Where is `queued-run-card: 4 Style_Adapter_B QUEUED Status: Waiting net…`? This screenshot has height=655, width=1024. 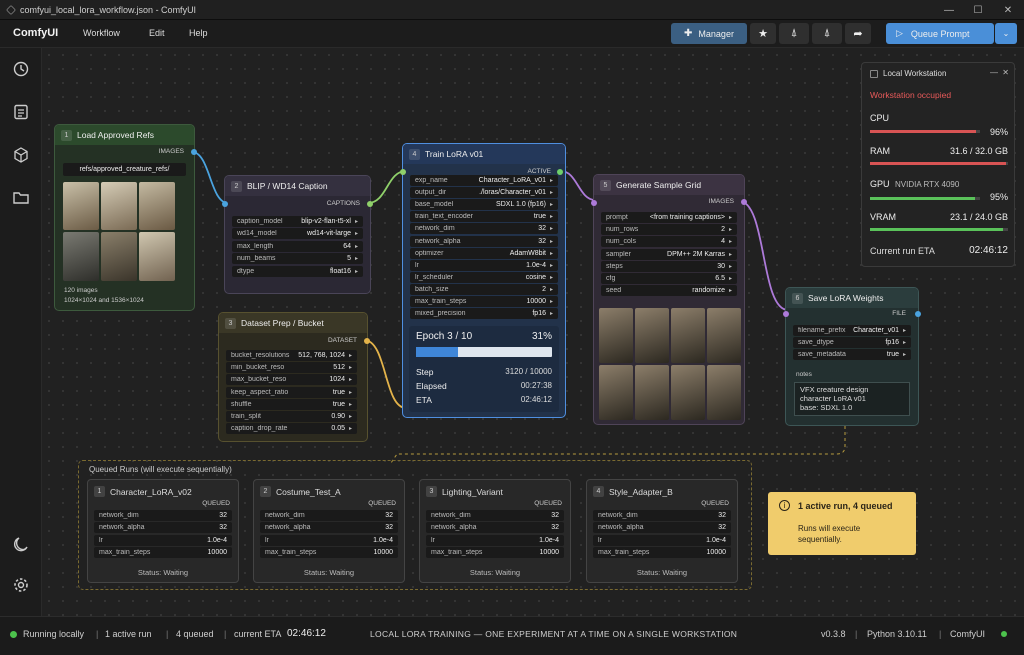 queued-run-card: 4 Style_Adapter_B QUEUED Status: Waiting net… is located at coordinates (662, 531).